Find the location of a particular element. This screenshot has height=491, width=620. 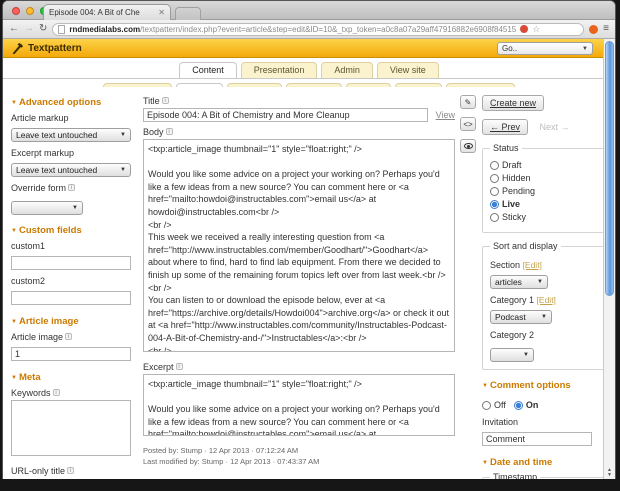

section-label: Section [Edit] is located at coordinates (516, 265).